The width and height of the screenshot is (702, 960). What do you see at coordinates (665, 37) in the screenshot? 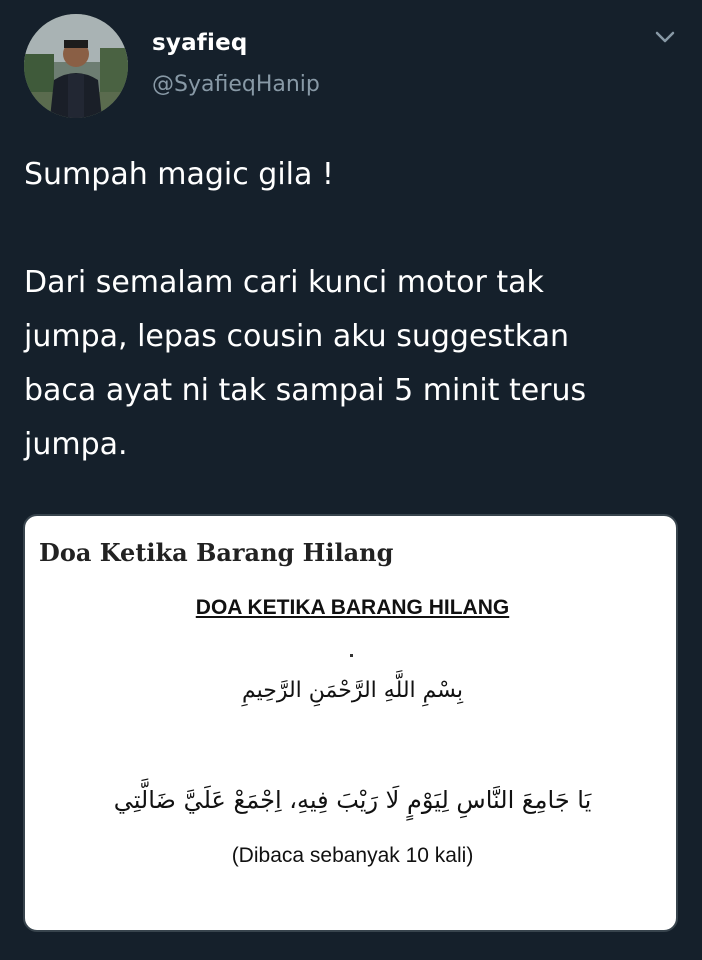
I see `chevron-down-icon` at bounding box center [665, 37].